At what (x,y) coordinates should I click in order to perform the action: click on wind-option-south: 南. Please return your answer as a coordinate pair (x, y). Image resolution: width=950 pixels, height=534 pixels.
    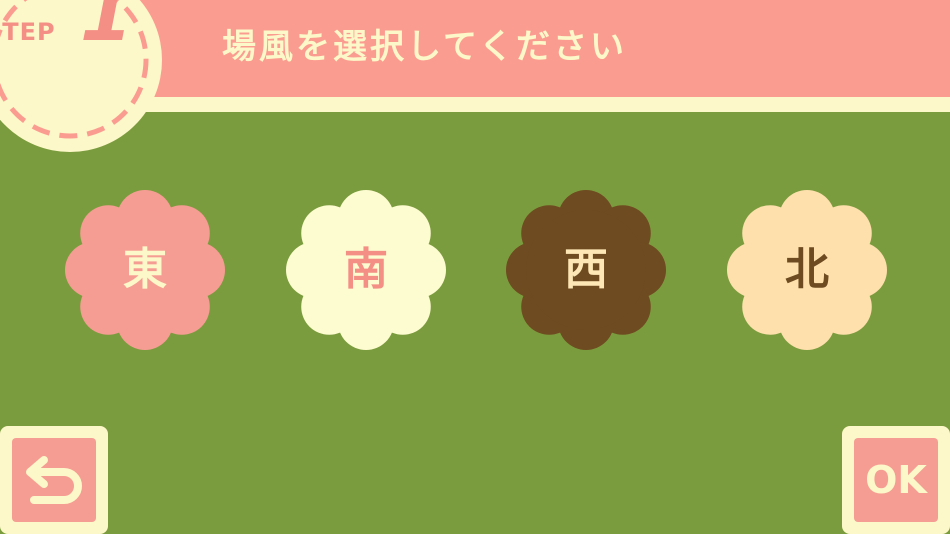
    Looking at the image, I should click on (366, 270).